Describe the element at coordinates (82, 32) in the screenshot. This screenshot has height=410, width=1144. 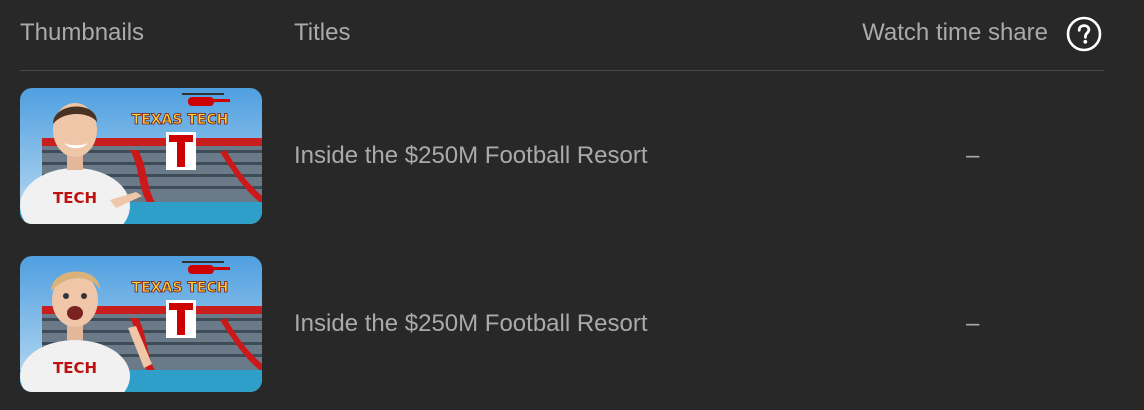
I see `thumbnails-column-header: Thumbnails` at that location.